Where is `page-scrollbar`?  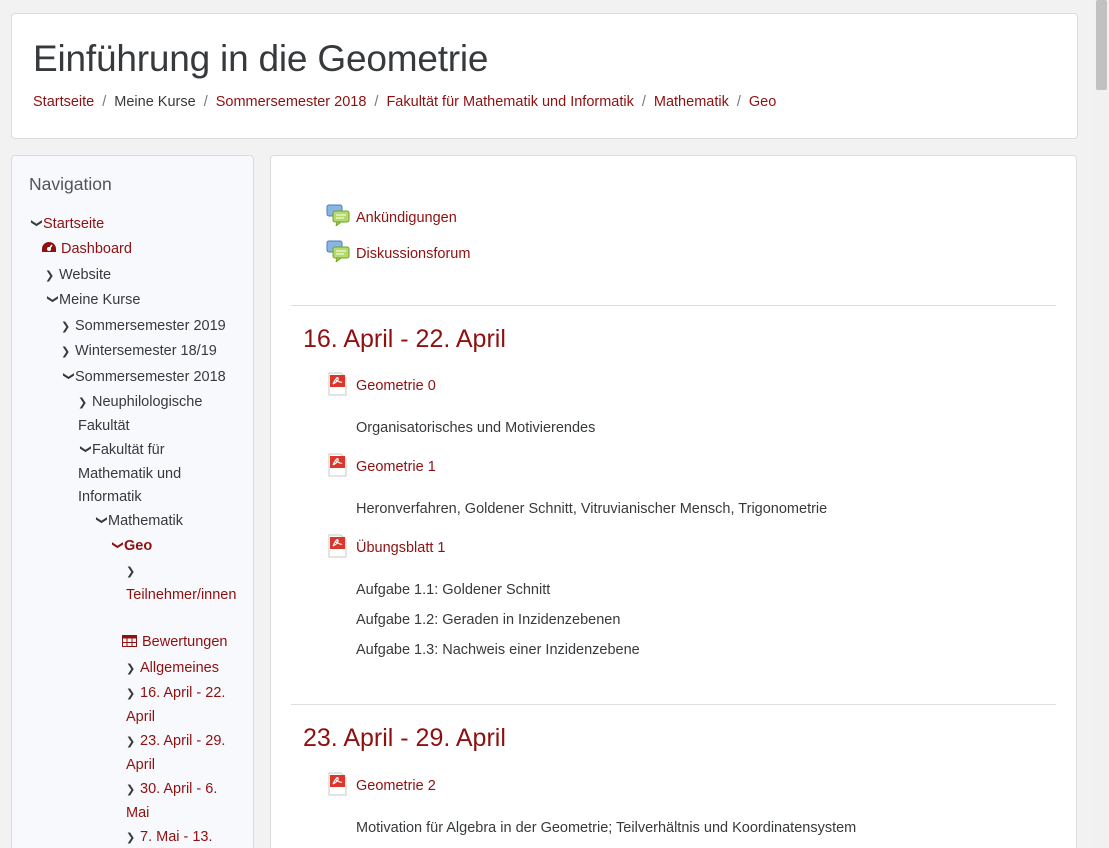 page-scrollbar is located at coordinates (1101, 424).